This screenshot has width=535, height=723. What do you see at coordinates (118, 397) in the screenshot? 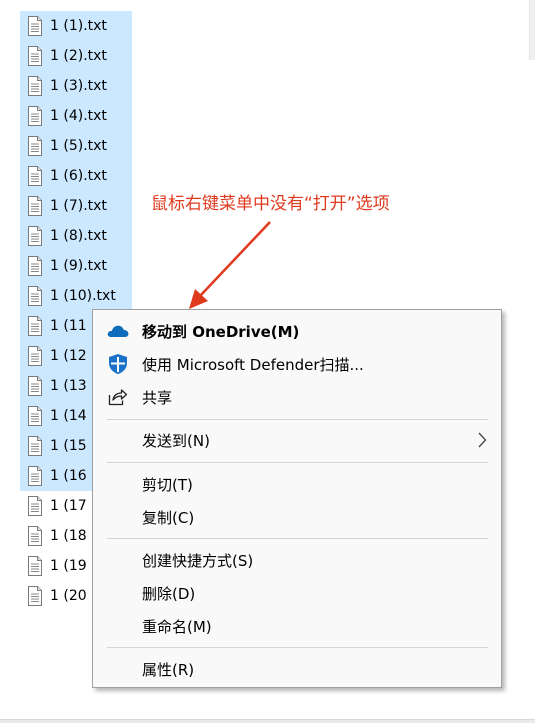
I see `share-icon` at bounding box center [118, 397].